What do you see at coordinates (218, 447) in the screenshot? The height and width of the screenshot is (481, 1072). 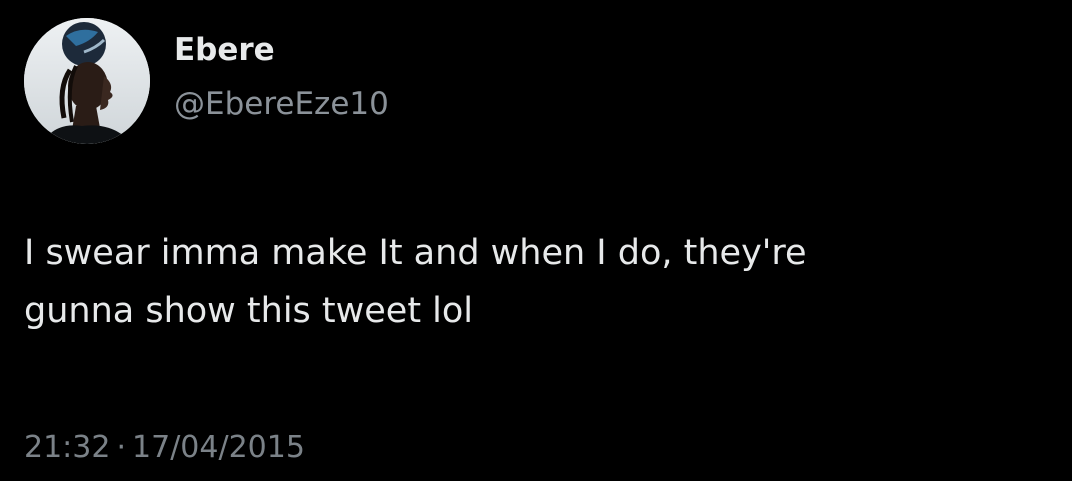 I see `tweet-date: 17/04/2015` at bounding box center [218, 447].